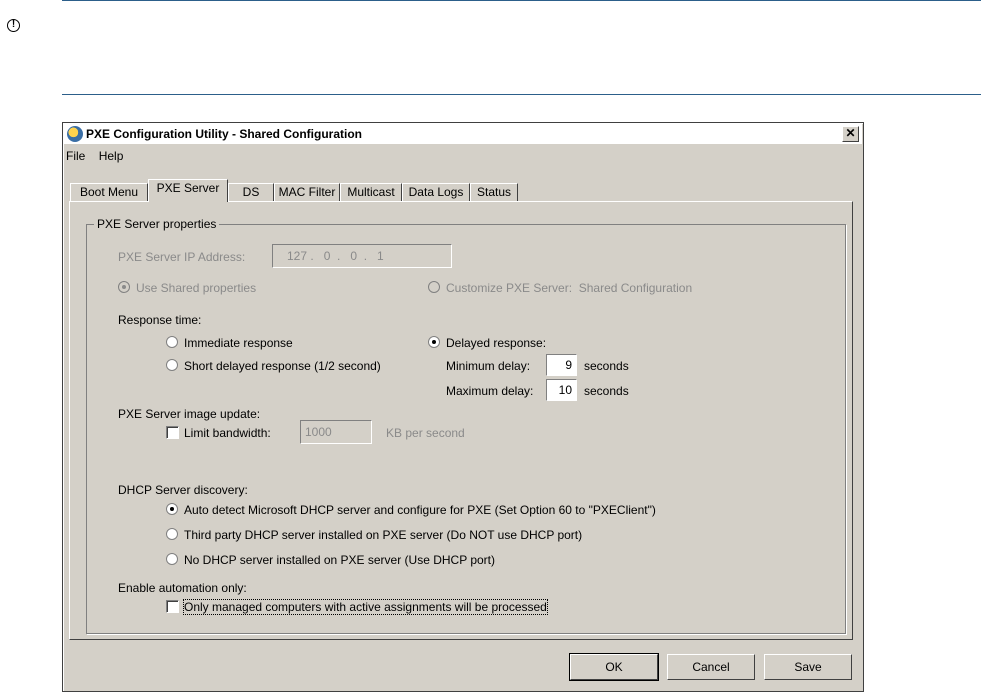 The image size is (981, 695). What do you see at coordinates (606, 391) in the screenshot?
I see `max-delay-seconds: seconds` at bounding box center [606, 391].